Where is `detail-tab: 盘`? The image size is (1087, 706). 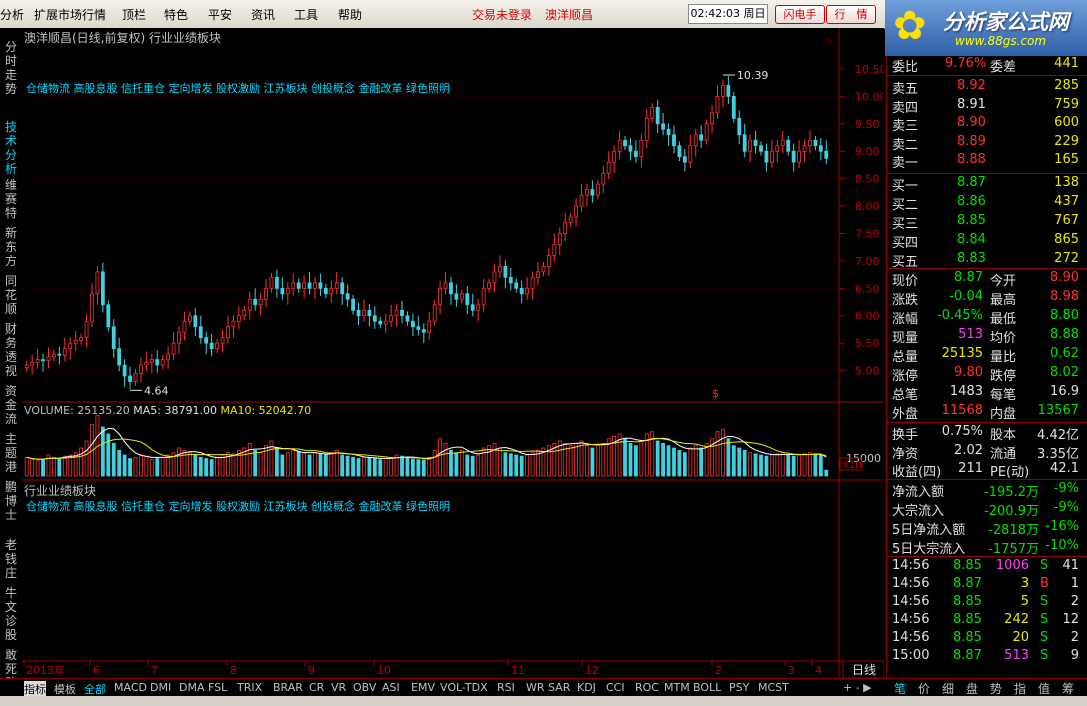
detail-tab: 盘 is located at coordinates (972, 688).